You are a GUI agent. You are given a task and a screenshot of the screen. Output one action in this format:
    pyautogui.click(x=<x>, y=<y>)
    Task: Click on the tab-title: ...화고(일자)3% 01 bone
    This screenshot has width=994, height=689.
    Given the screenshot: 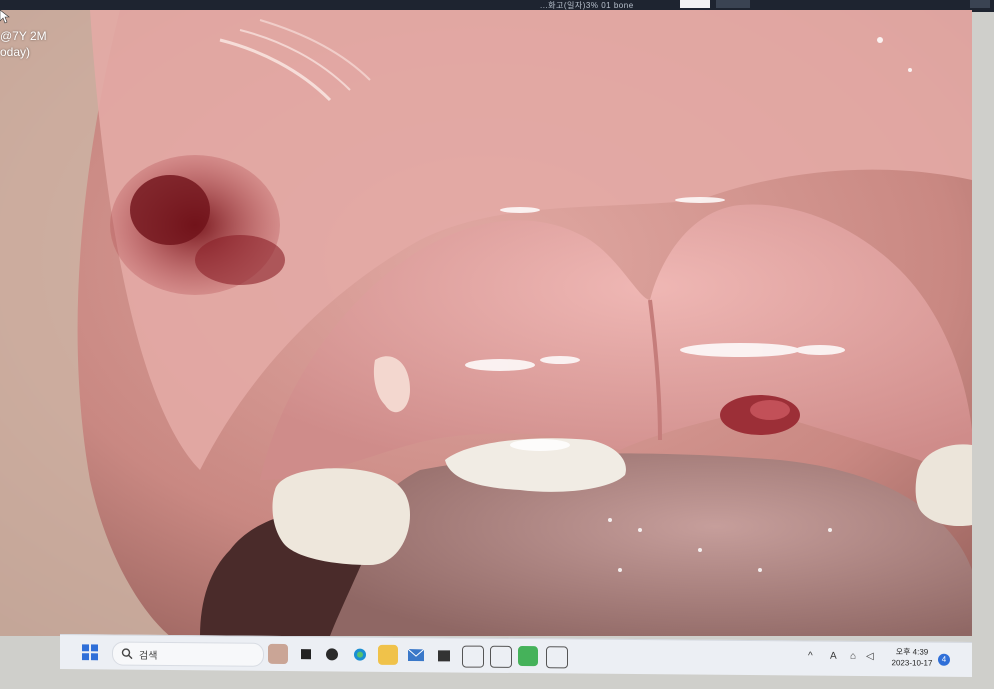 What is the action you would take?
    pyautogui.click(x=587, y=5)
    